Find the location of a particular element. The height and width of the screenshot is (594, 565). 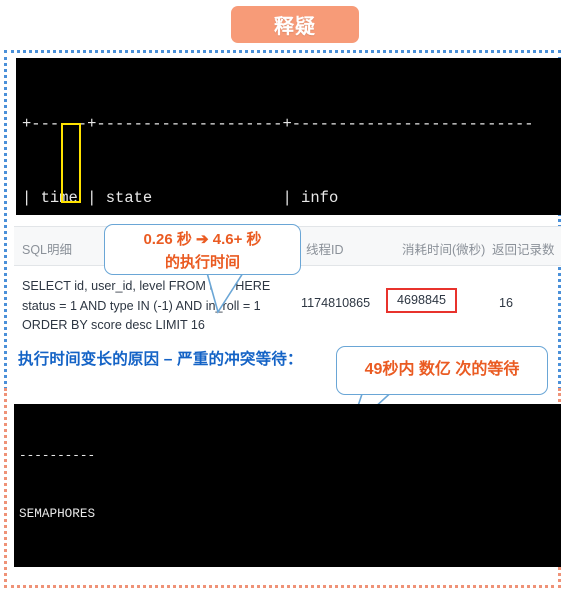

column-header-rows-returned: 返回记录数 is located at coordinates (523, 250).